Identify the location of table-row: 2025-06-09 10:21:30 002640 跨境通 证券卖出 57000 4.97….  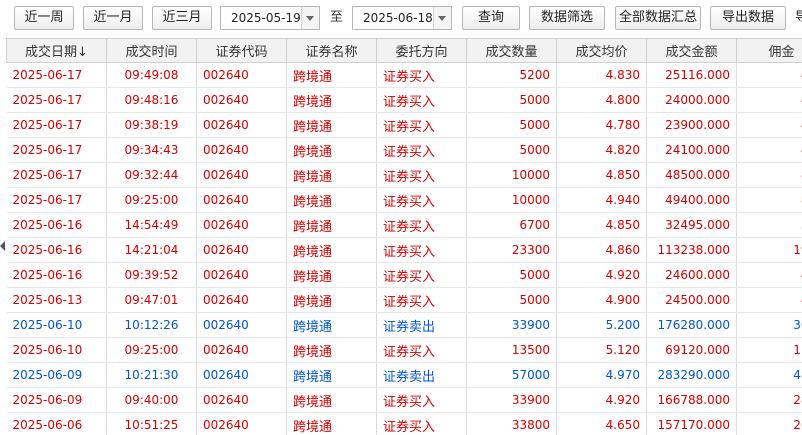
(404, 375).